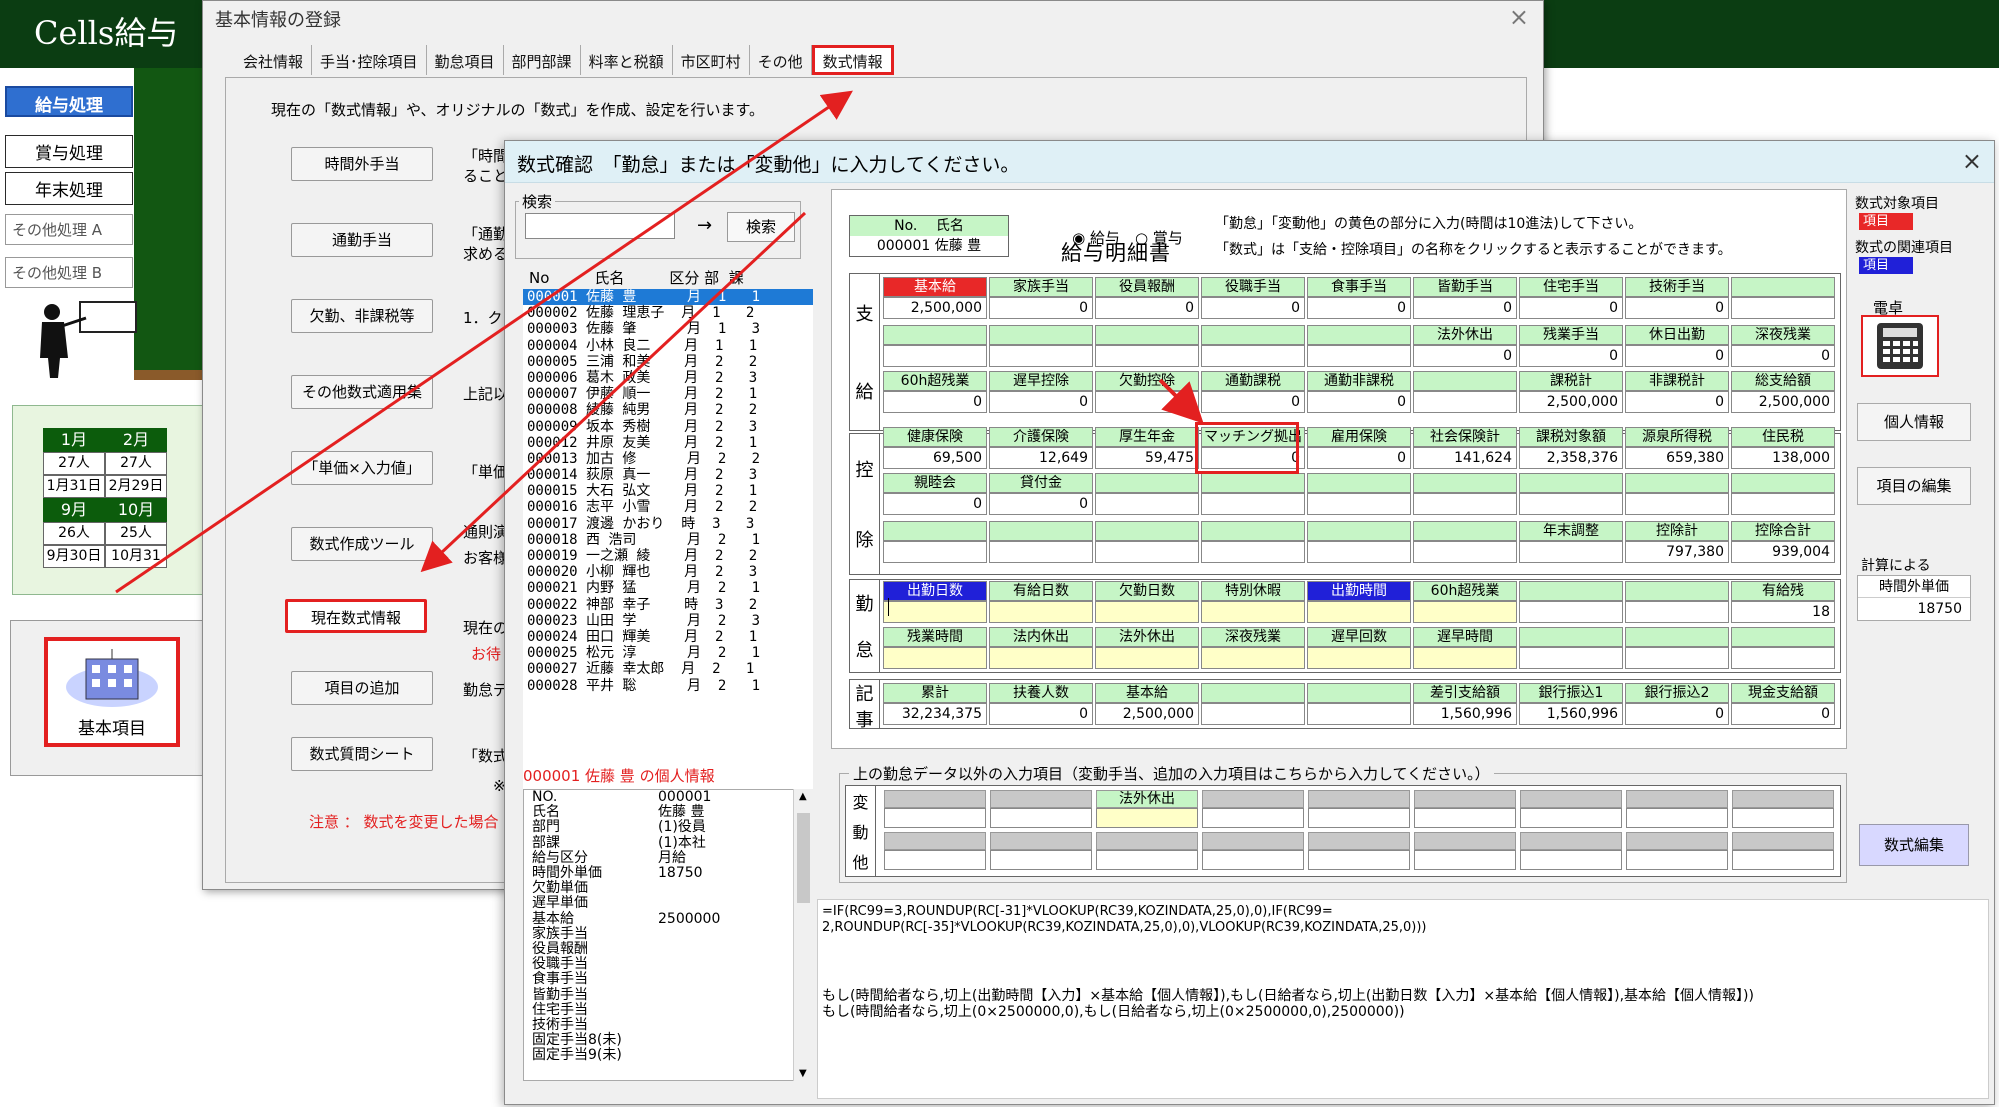 The height and width of the screenshot is (1107, 1999). I want to click on employee-row: 000028 平井 聡 月 2 1, so click(668, 686).